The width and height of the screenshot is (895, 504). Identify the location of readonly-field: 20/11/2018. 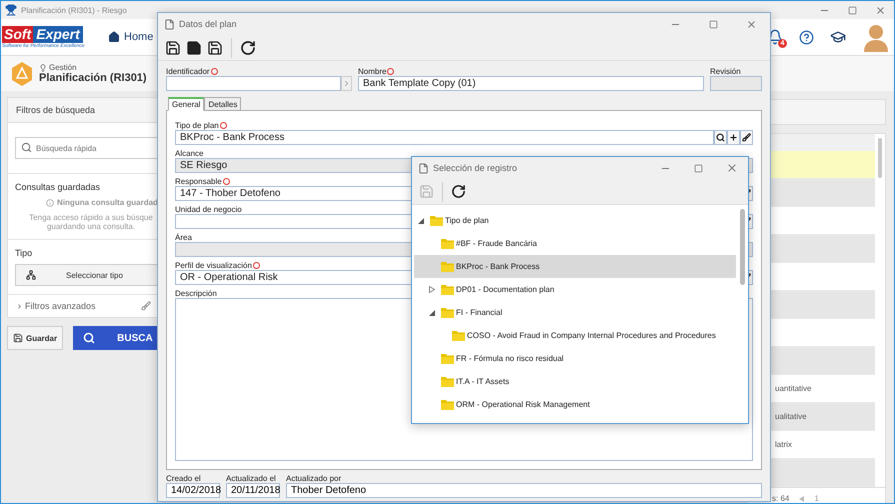
(253, 490).